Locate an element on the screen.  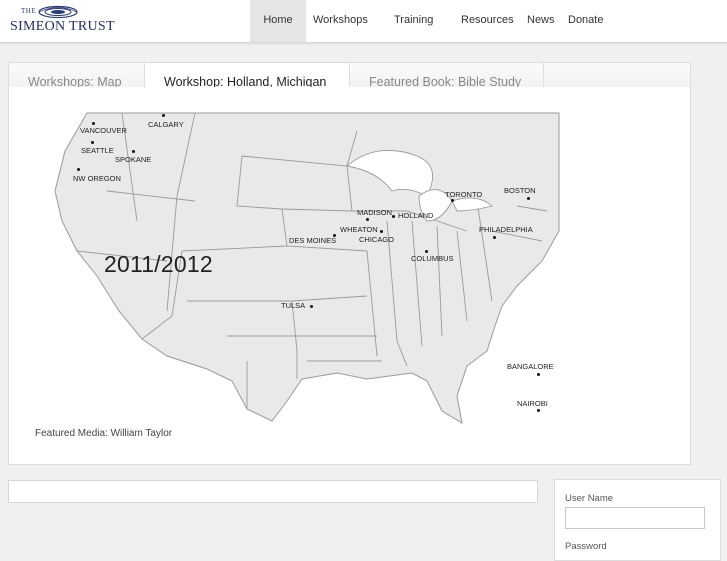
map-label-seattle: SEATTLE is located at coordinates (97, 150).